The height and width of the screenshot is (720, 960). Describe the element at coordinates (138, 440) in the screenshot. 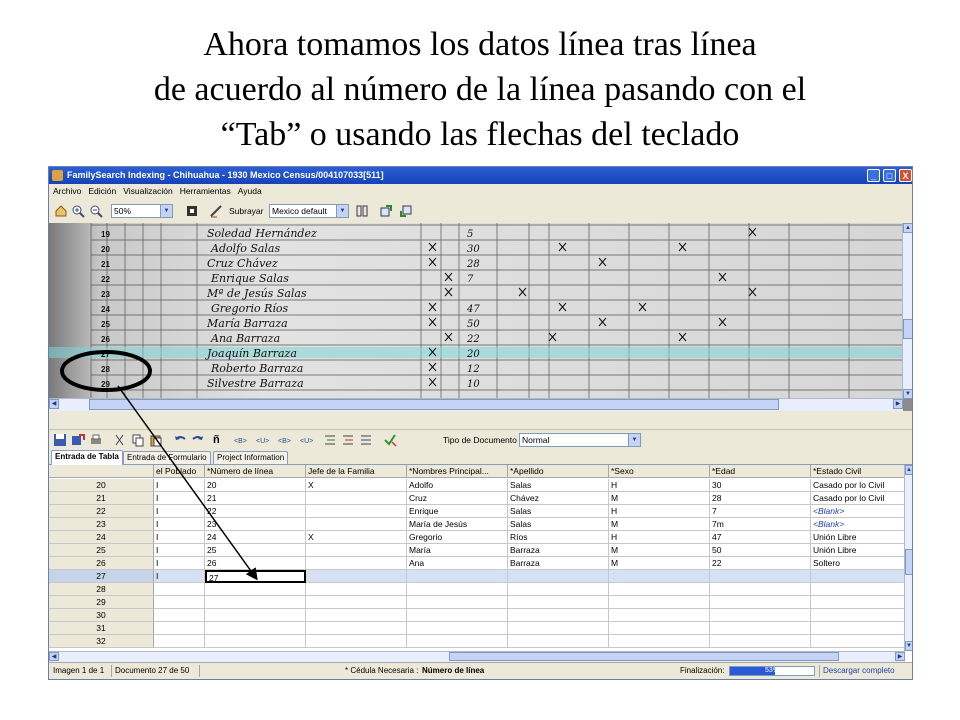

I see `copy-icon` at that location.